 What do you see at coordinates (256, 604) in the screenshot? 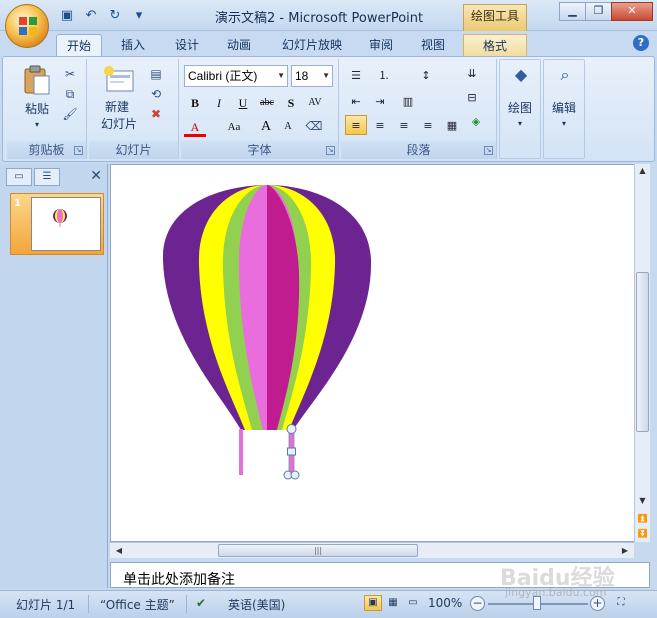
I see `language: 英语(美国)` at bounding box center [256, 604].